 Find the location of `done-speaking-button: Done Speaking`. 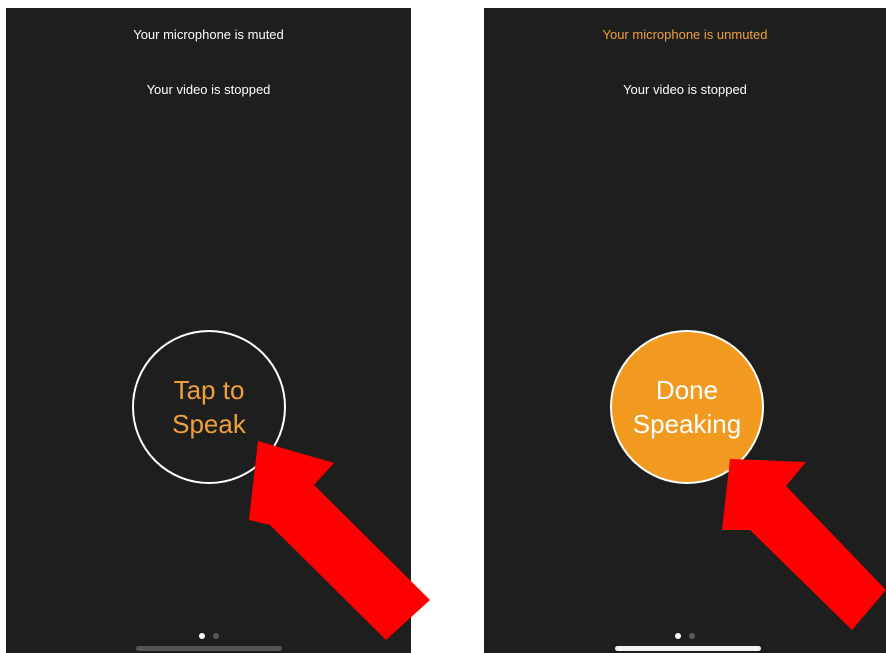

done-speaking-button: Done Speaking is located at coordinates (687, 407).